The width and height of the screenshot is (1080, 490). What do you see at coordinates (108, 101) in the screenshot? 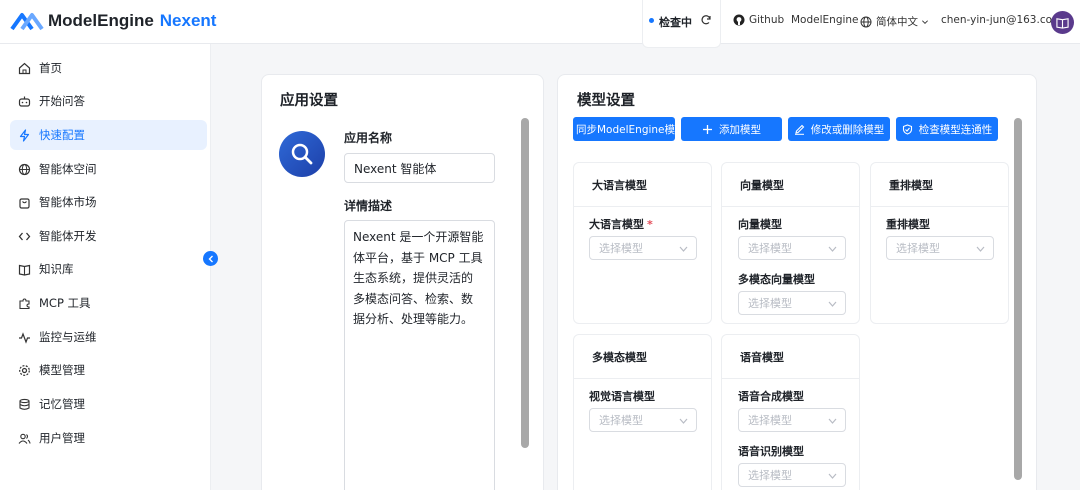
I see `sidebar-item-chat: 开始问答` at bounding box center [108, 101].